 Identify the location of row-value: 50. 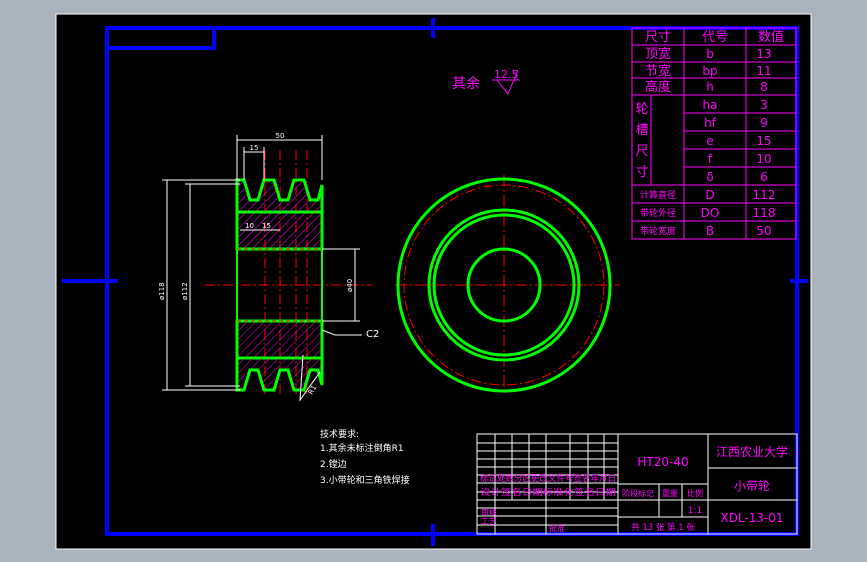
(763, 231).